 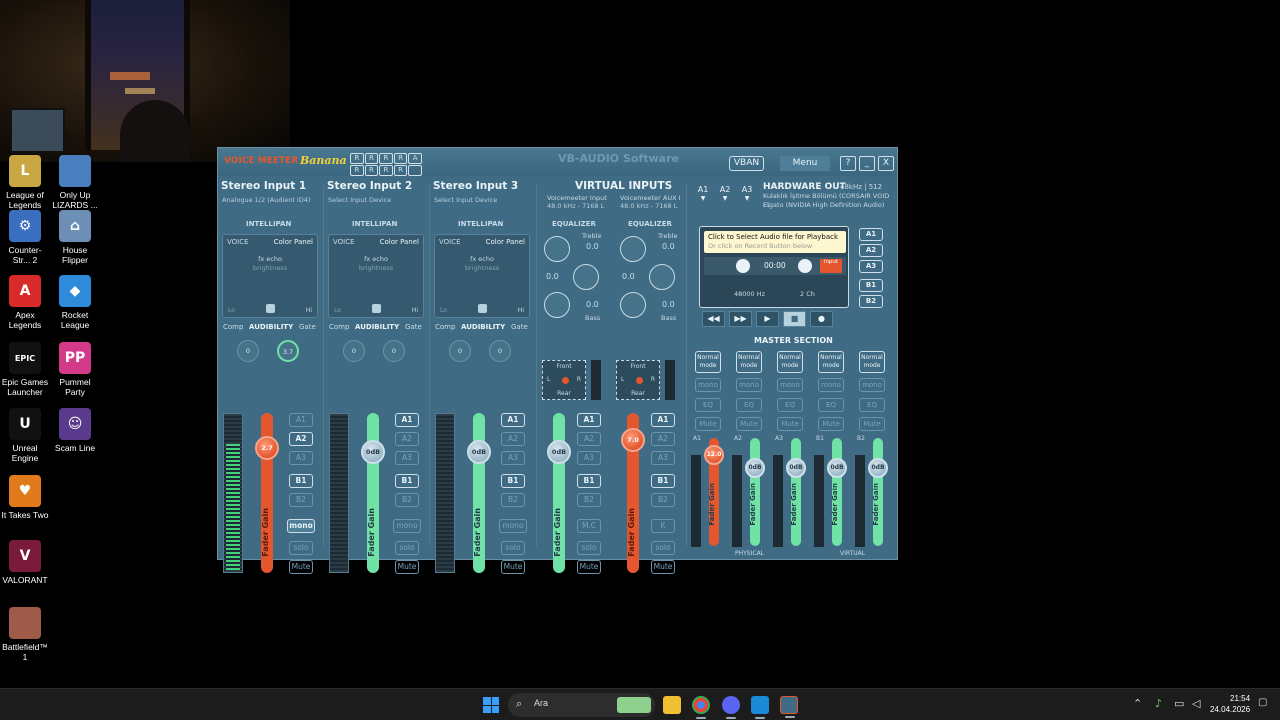 I want to click on desktop-icon-house-flipper: ⌂ House Flipper, so click(x=75, y=237).